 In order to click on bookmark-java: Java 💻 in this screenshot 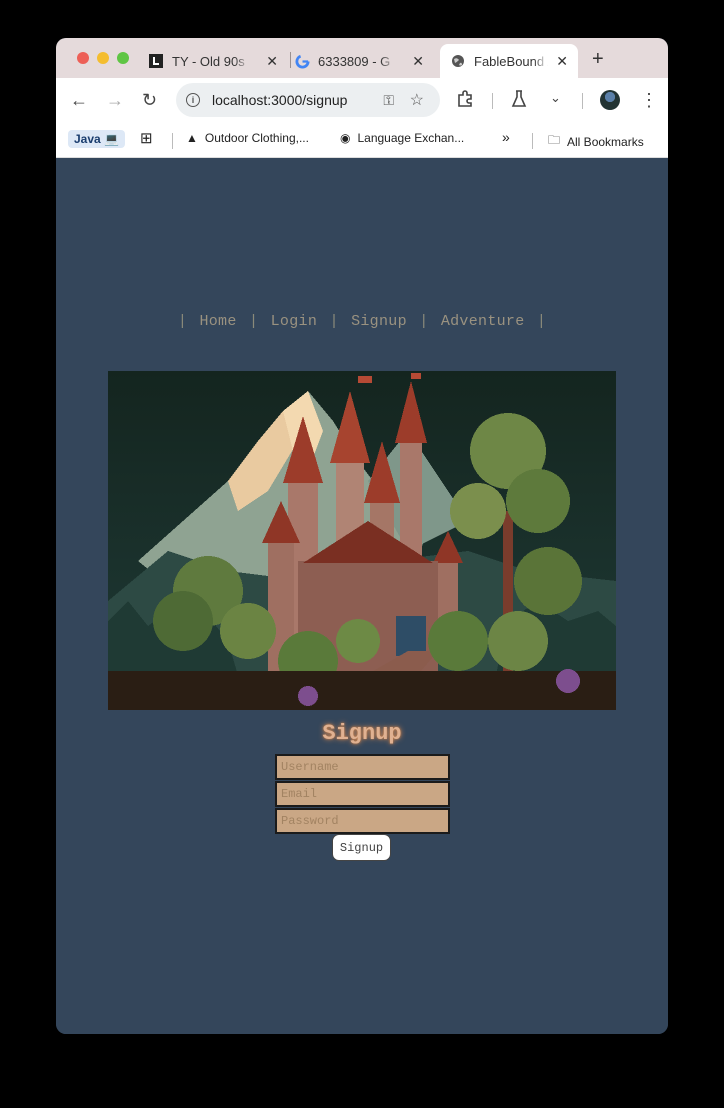, I will do `click(96, 139)`.